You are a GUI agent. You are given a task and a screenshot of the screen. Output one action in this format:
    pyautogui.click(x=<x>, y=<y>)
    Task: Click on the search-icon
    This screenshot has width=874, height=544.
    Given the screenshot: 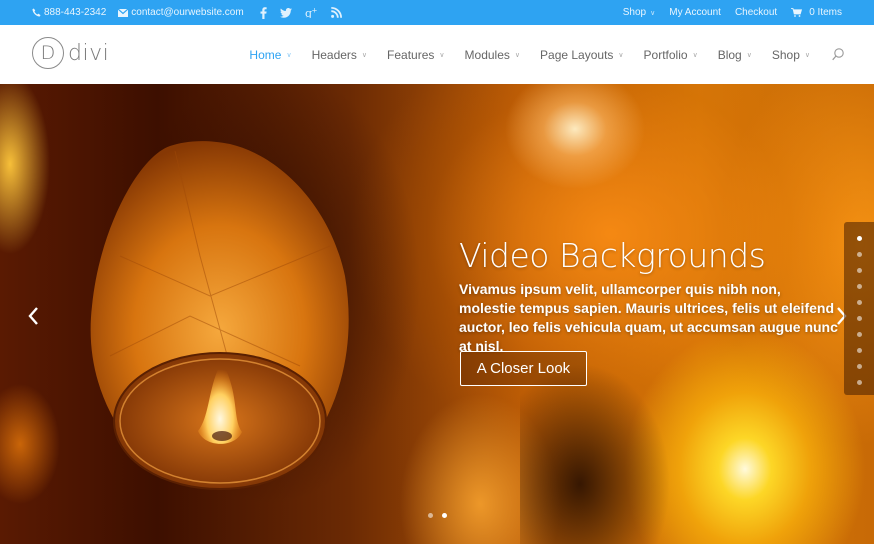 What is the action you would take?
    pyautogui.click(x=838, y=54)
    